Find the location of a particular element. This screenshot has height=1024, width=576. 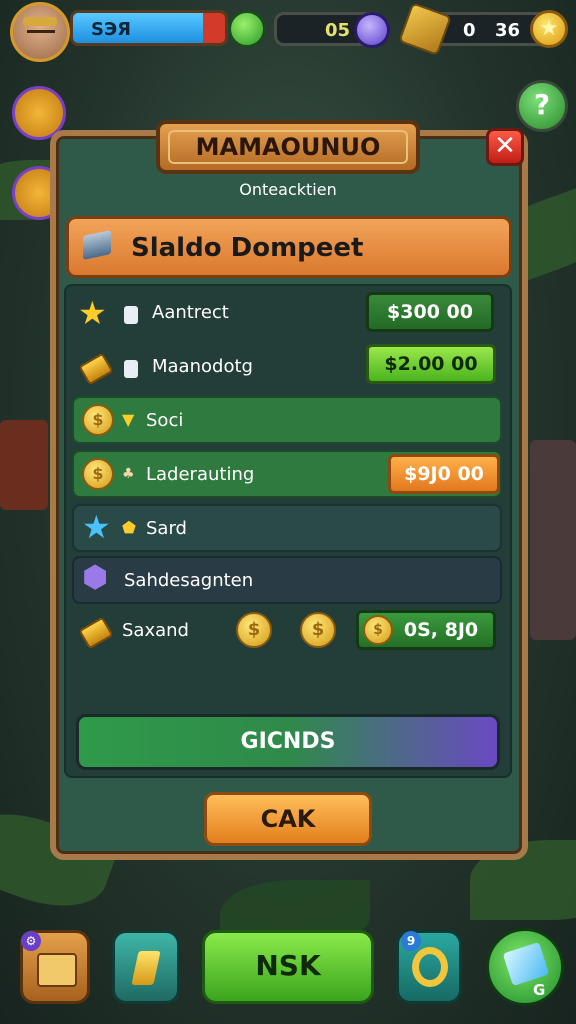

claim-label: GICNDS is located at coordinates (288, 741).